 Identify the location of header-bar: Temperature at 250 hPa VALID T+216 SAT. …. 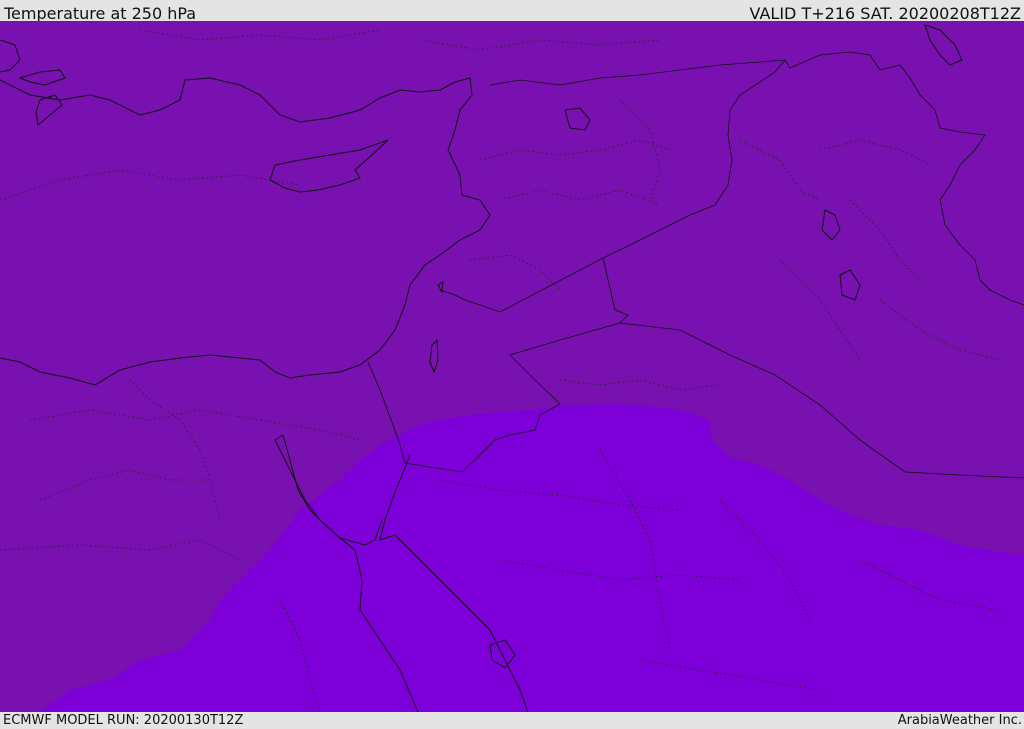
(512, 11).